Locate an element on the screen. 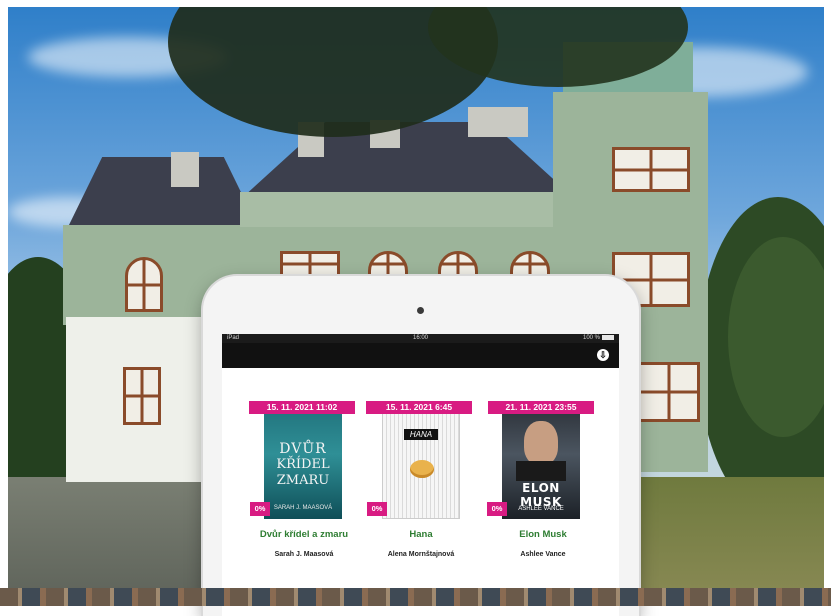 This screenshot has width=831, height=616. camera-icon is located at coordinates (420, 310).